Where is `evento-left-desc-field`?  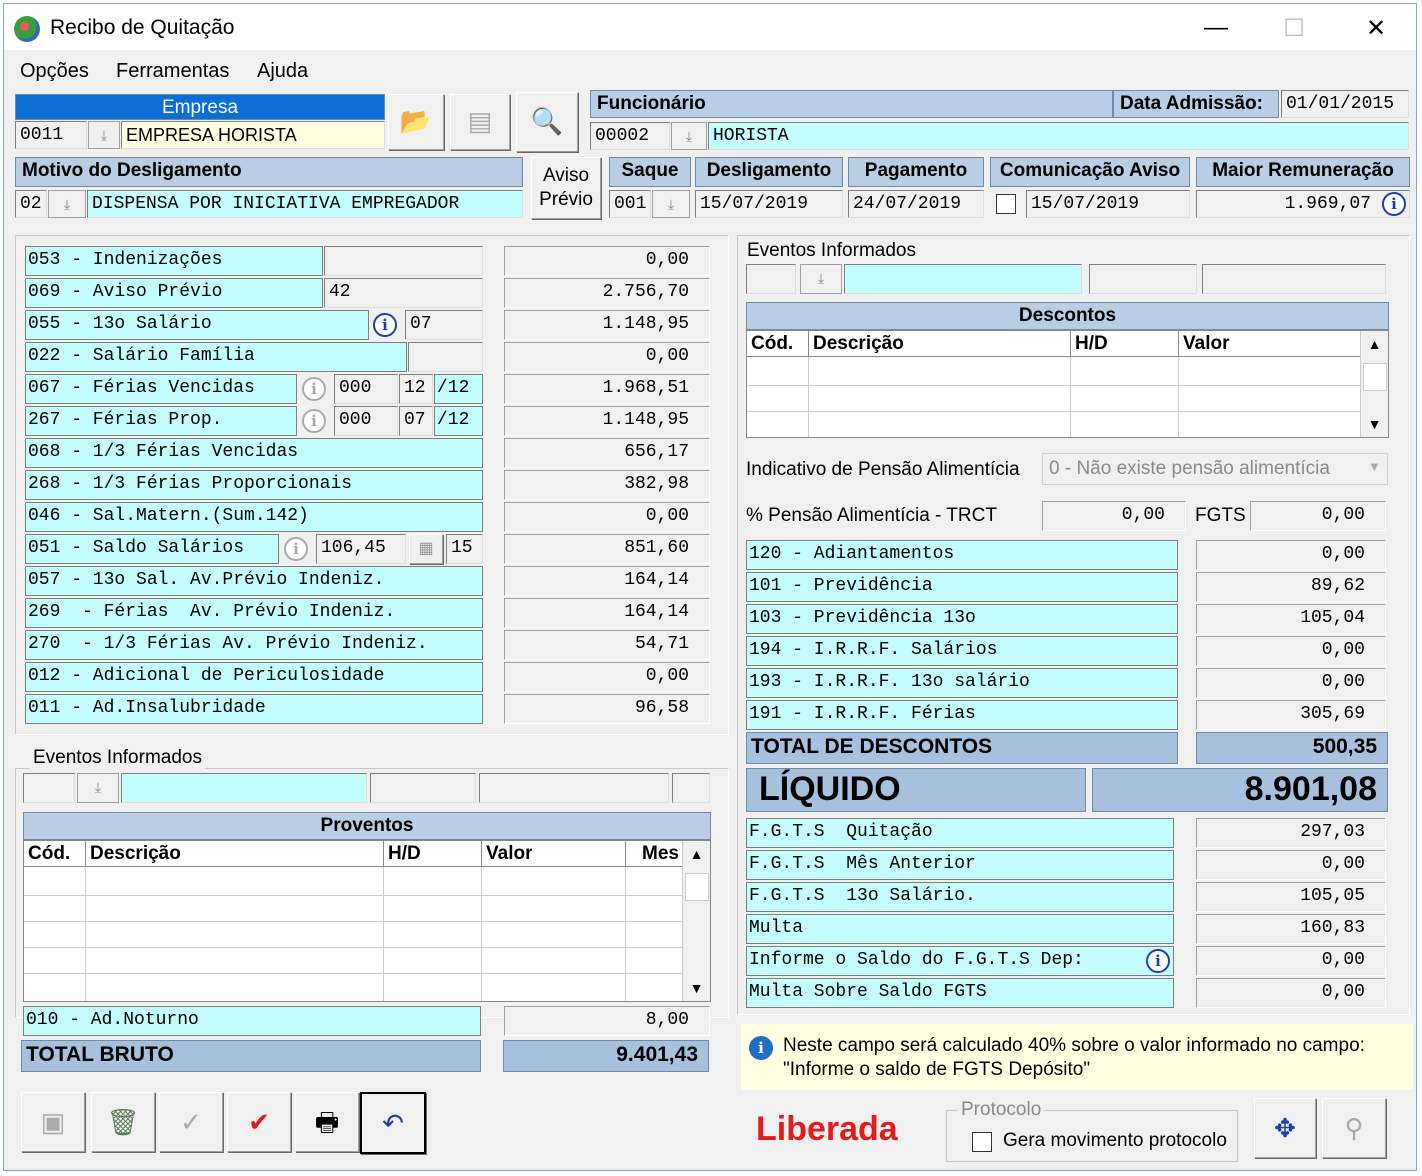 evento-left-desc-field is located at coordinates (244, 788).